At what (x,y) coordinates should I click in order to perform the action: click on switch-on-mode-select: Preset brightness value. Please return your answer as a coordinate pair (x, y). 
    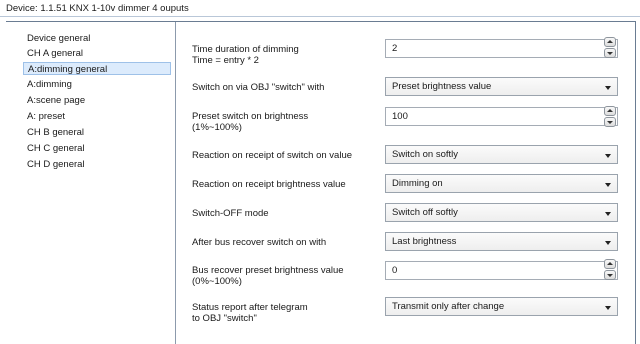
    Looking at the image, I should click on (501, 86).